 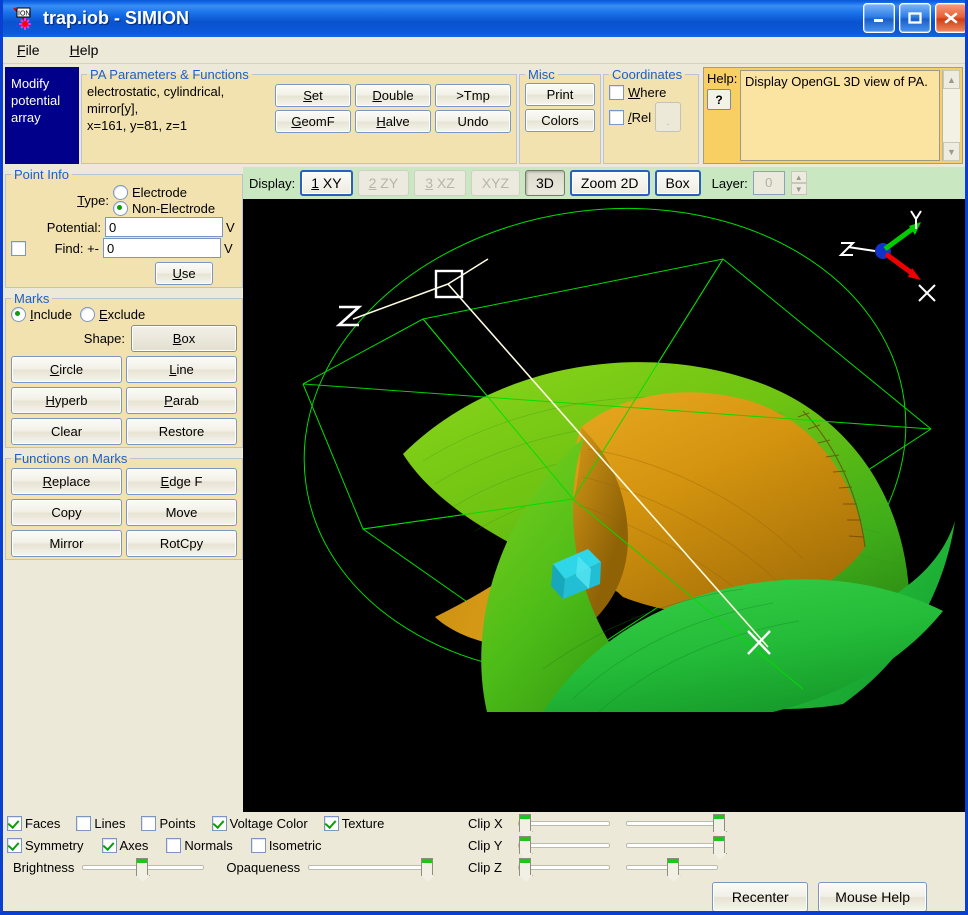 I want to click on tab-xyz: XYZ, so click(x=495, y=183).